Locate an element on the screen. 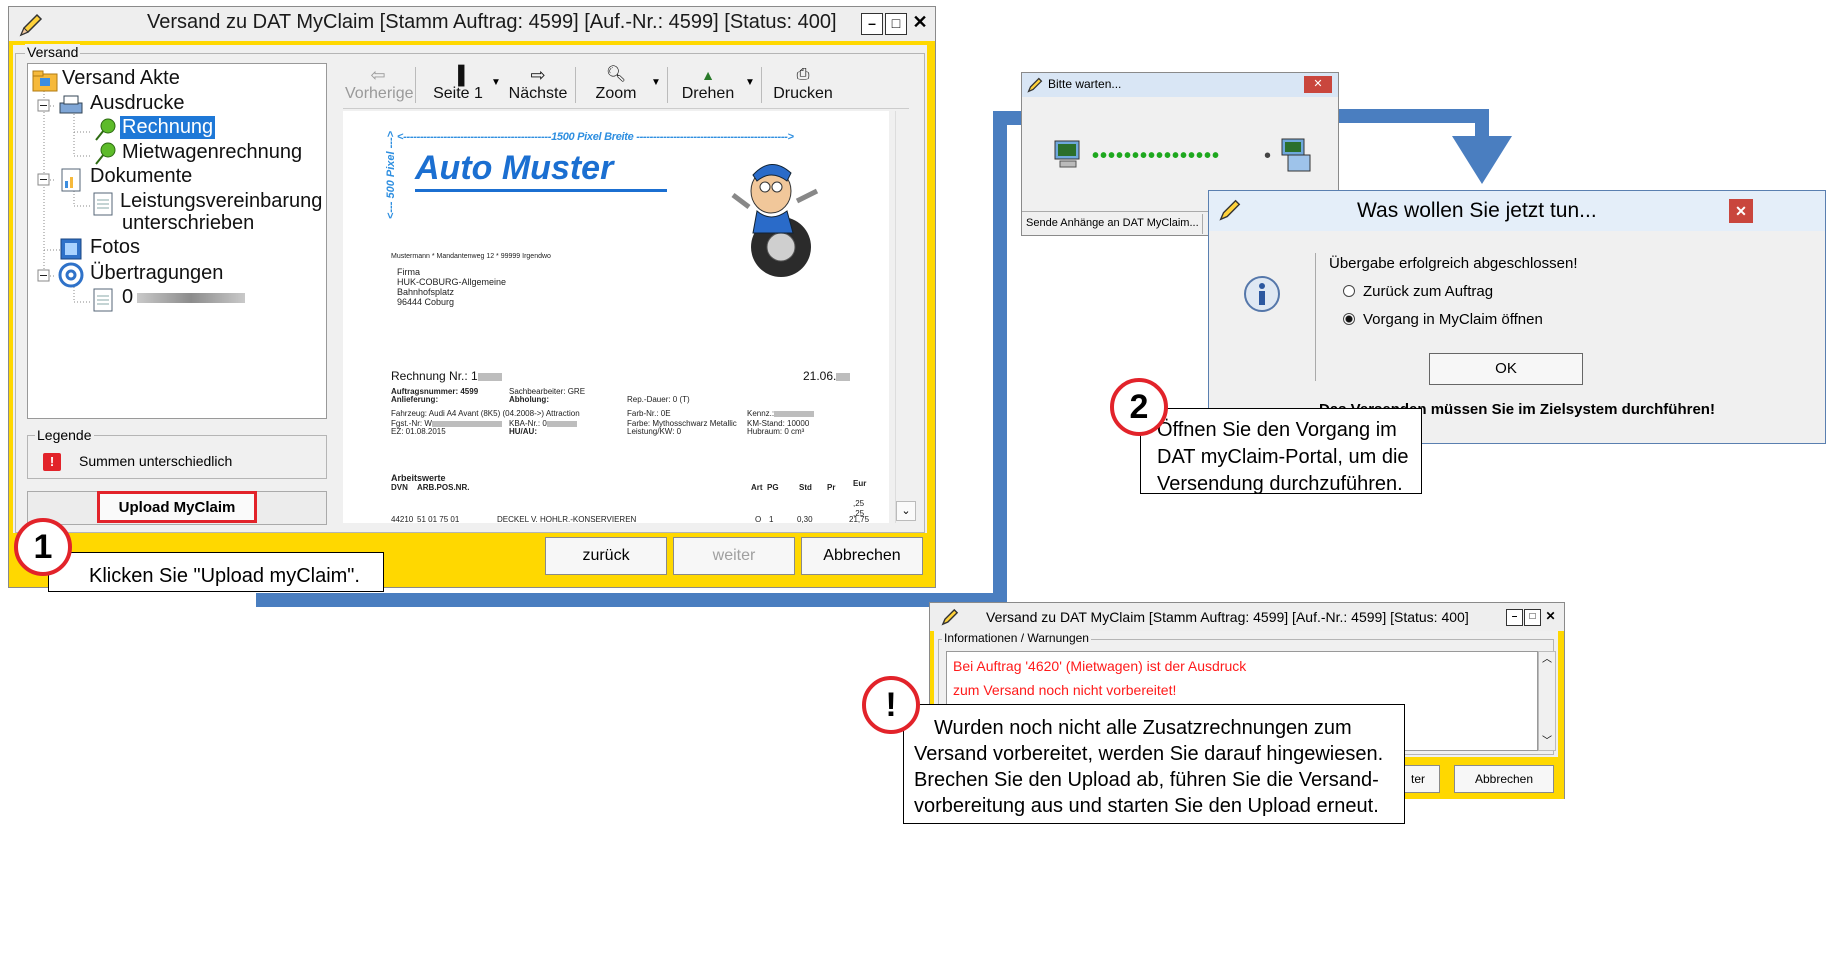 The width and height of the screenshot is (1840, 958). chevron-up-icon: ︿ is located at coordinates (1547, 660).